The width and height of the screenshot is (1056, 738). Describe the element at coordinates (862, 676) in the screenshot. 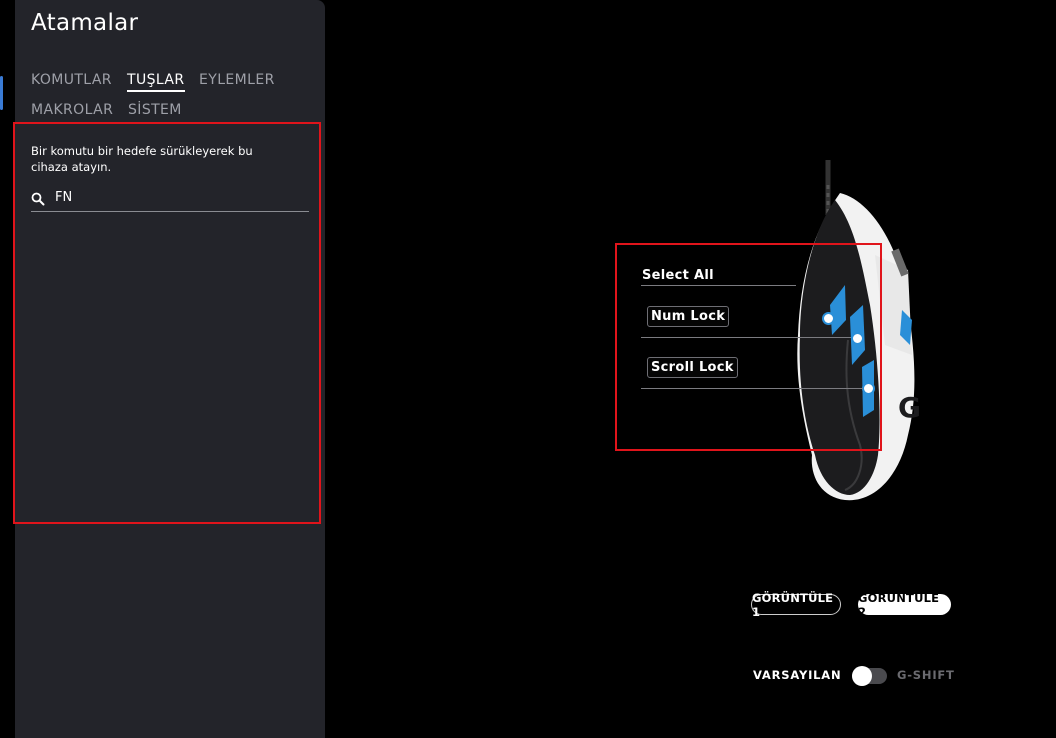

I see `toggle-knob` at that location.